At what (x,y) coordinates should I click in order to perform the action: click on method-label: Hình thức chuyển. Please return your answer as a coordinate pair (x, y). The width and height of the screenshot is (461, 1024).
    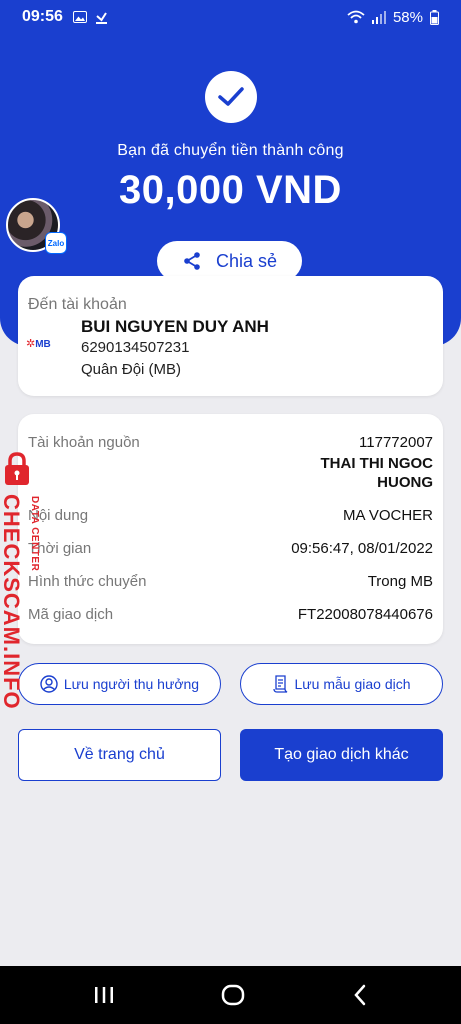
    Looking at the image, I should click on (87, 581).